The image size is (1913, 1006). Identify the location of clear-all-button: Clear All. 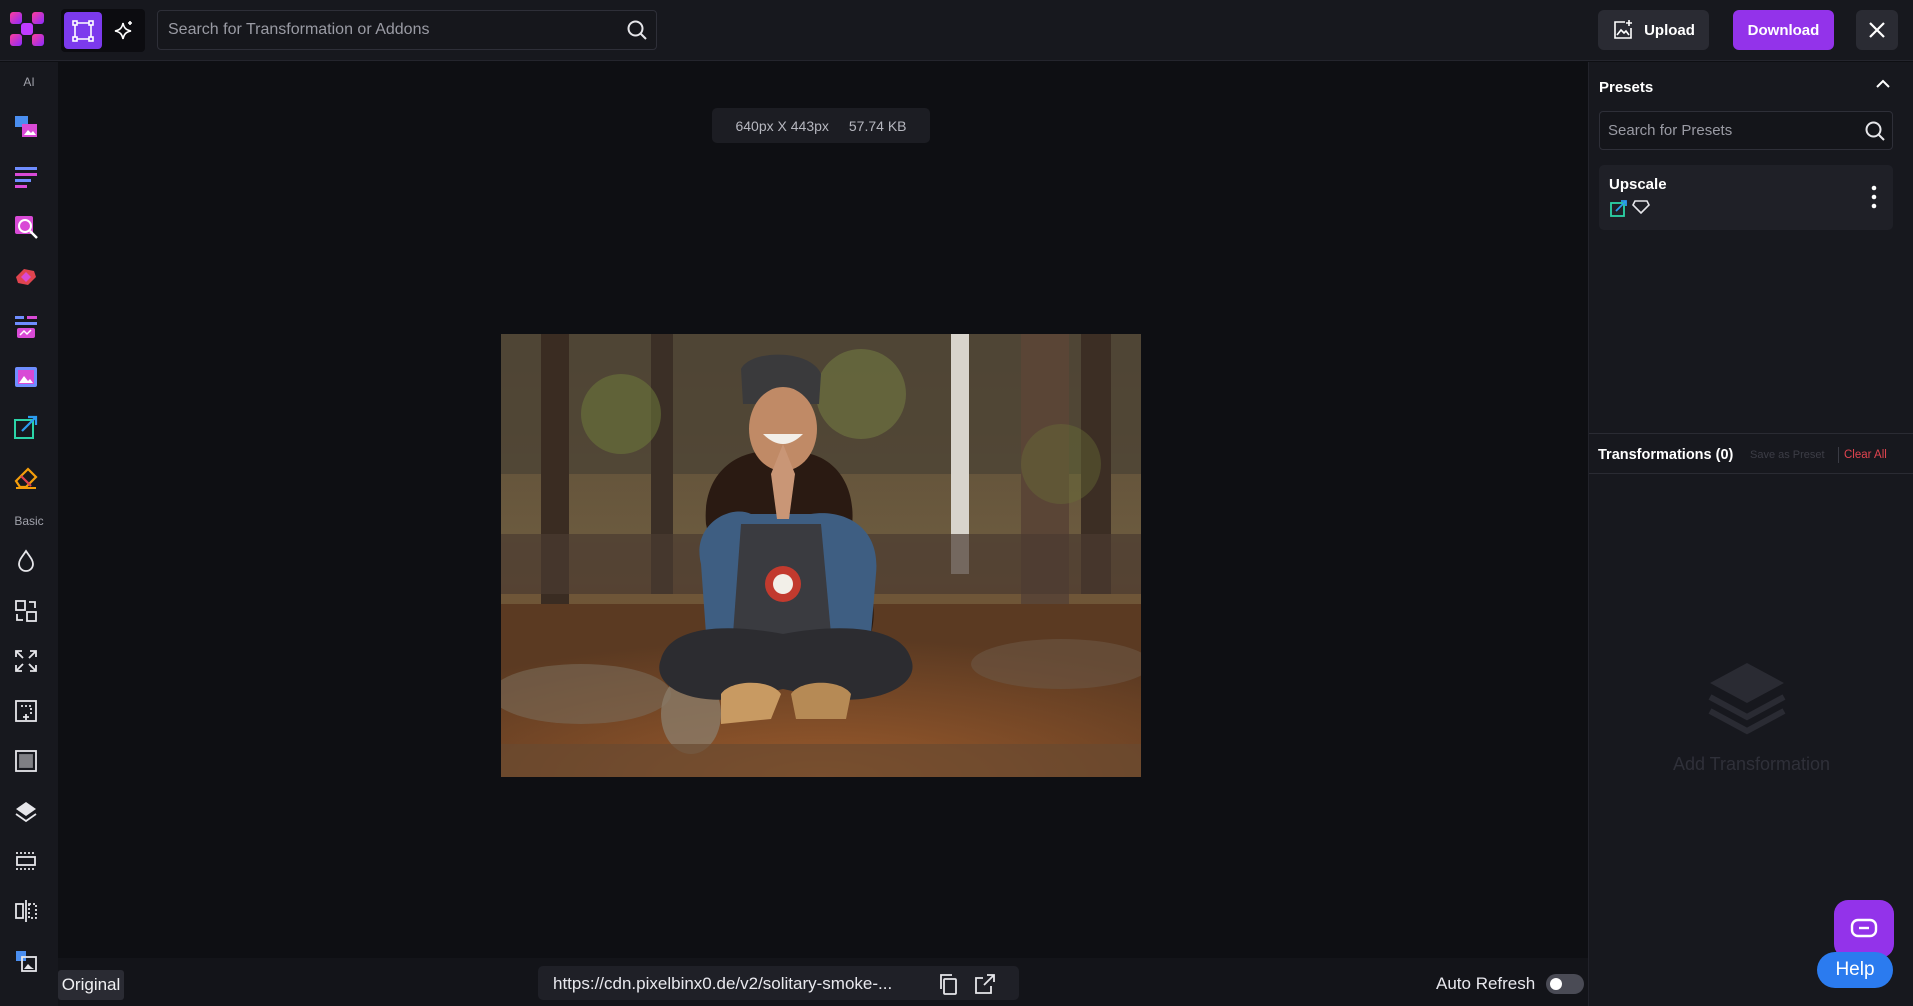
(1865, 455).